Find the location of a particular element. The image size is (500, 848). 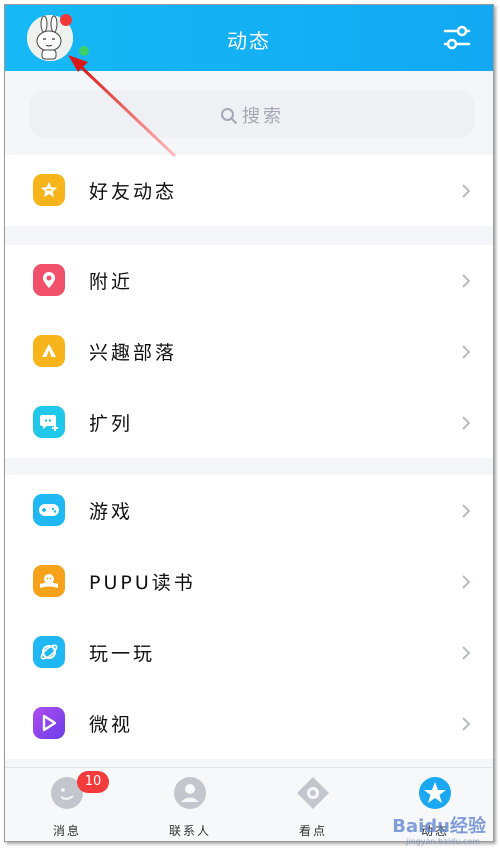

menu-item-weishi: 微视 is located at coordinates (249, 723).